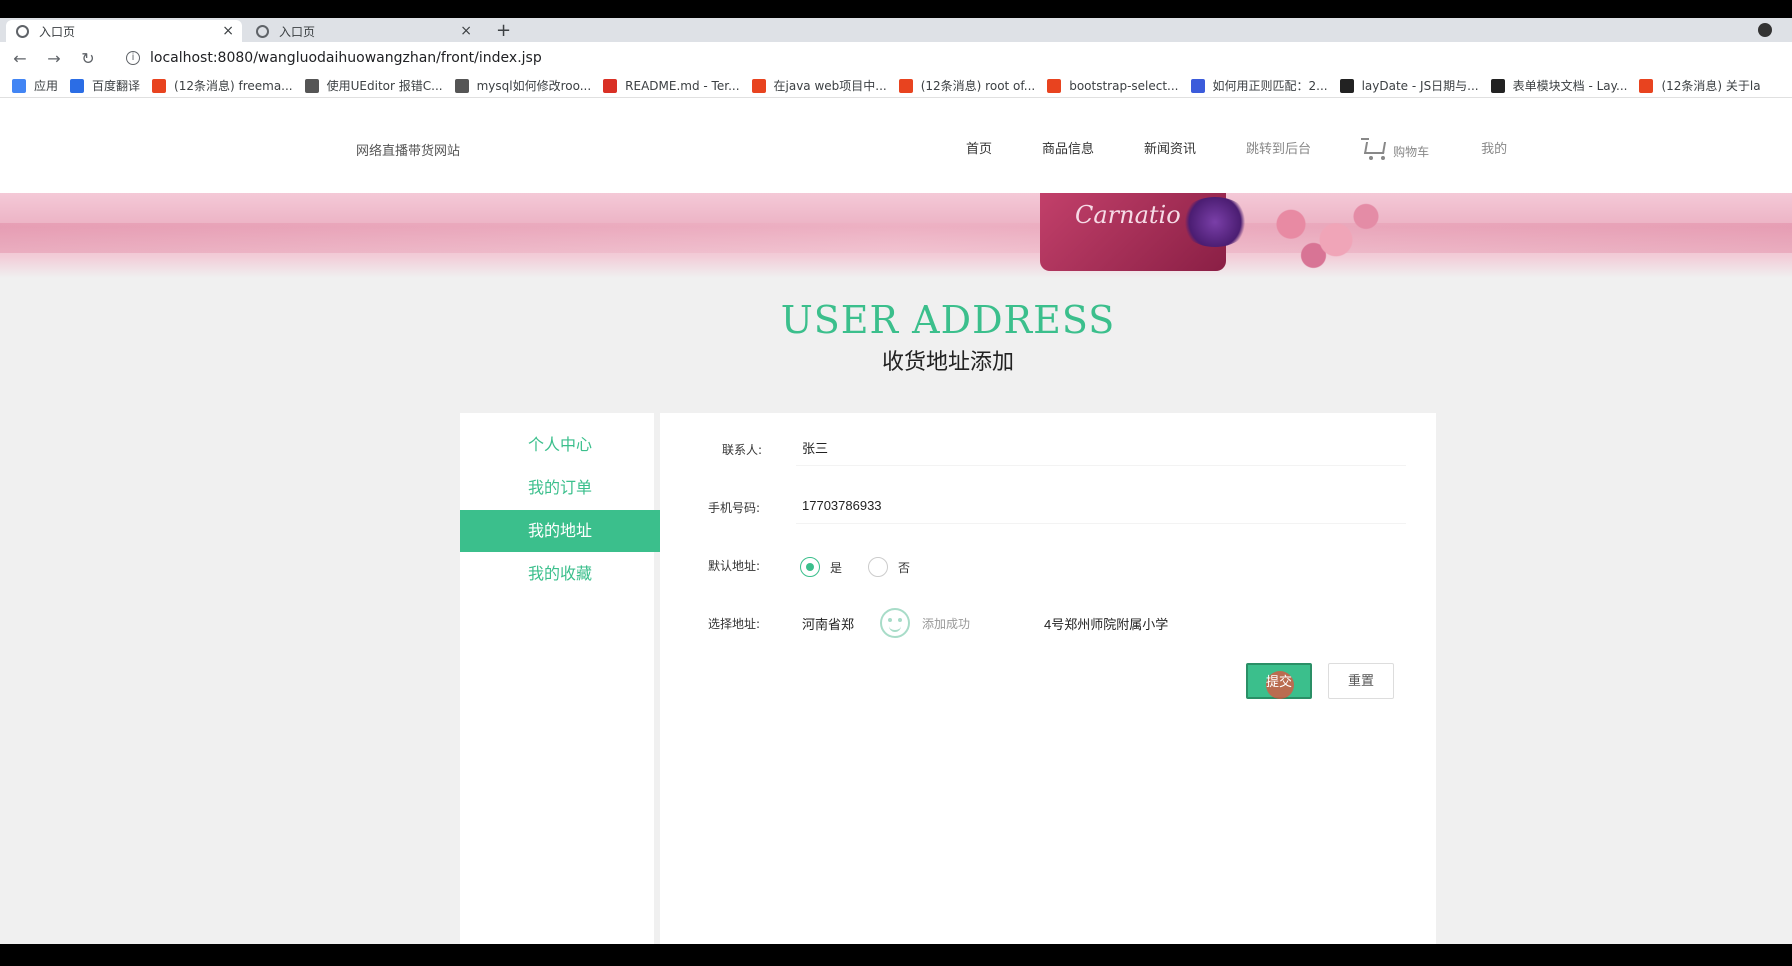 The width and height of the screenshot is (1792, 966). What do you see at coordinates (560, 574) in the screenshot?
I see `menu-item-favorites: 我的收藏` at bounding box center [560, 574].